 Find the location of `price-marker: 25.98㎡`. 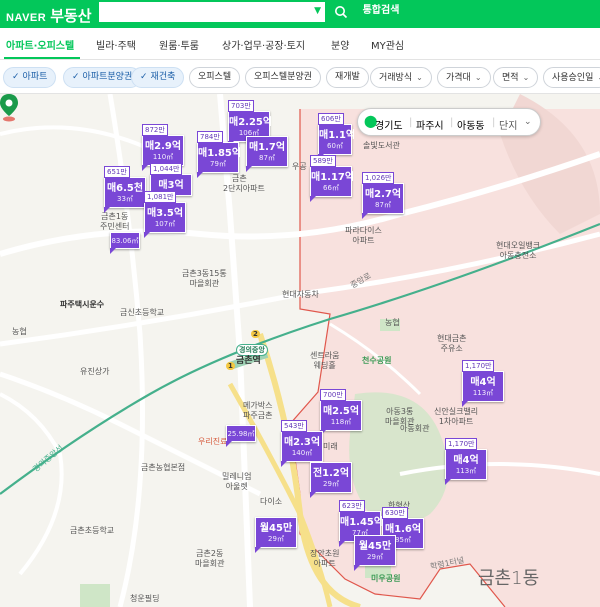

price-marker: 25.98㎡ is located at coordinates (241, 436).